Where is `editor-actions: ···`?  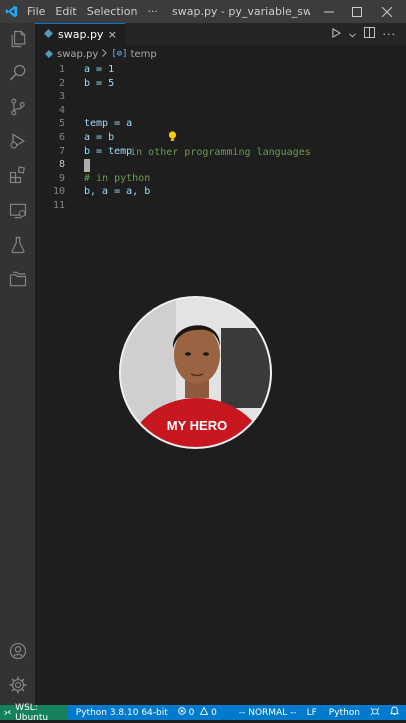 editor-actions: ··· is located at coordinates (364, 34).